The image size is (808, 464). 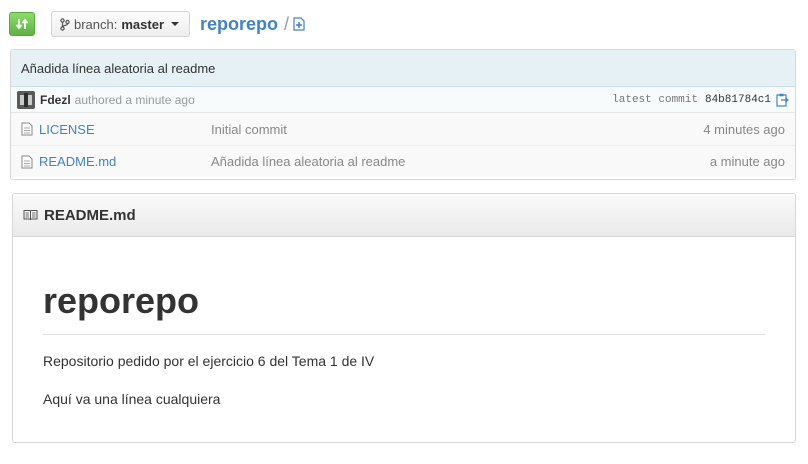 I want to click on commit-message: Añadida línea aleatoria al readme, so click(x=403, y=68).